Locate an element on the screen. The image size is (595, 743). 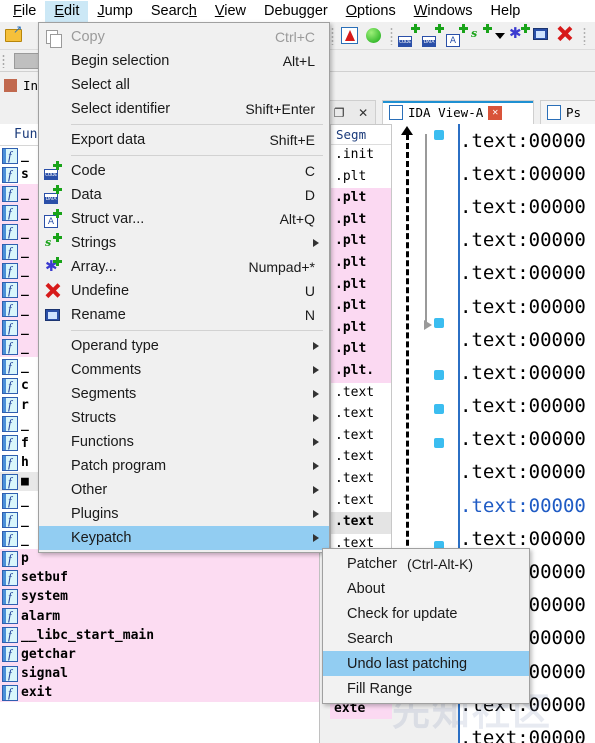
menu-item-copy: Copy Ctrl+C is located at coordinates (184, 37).